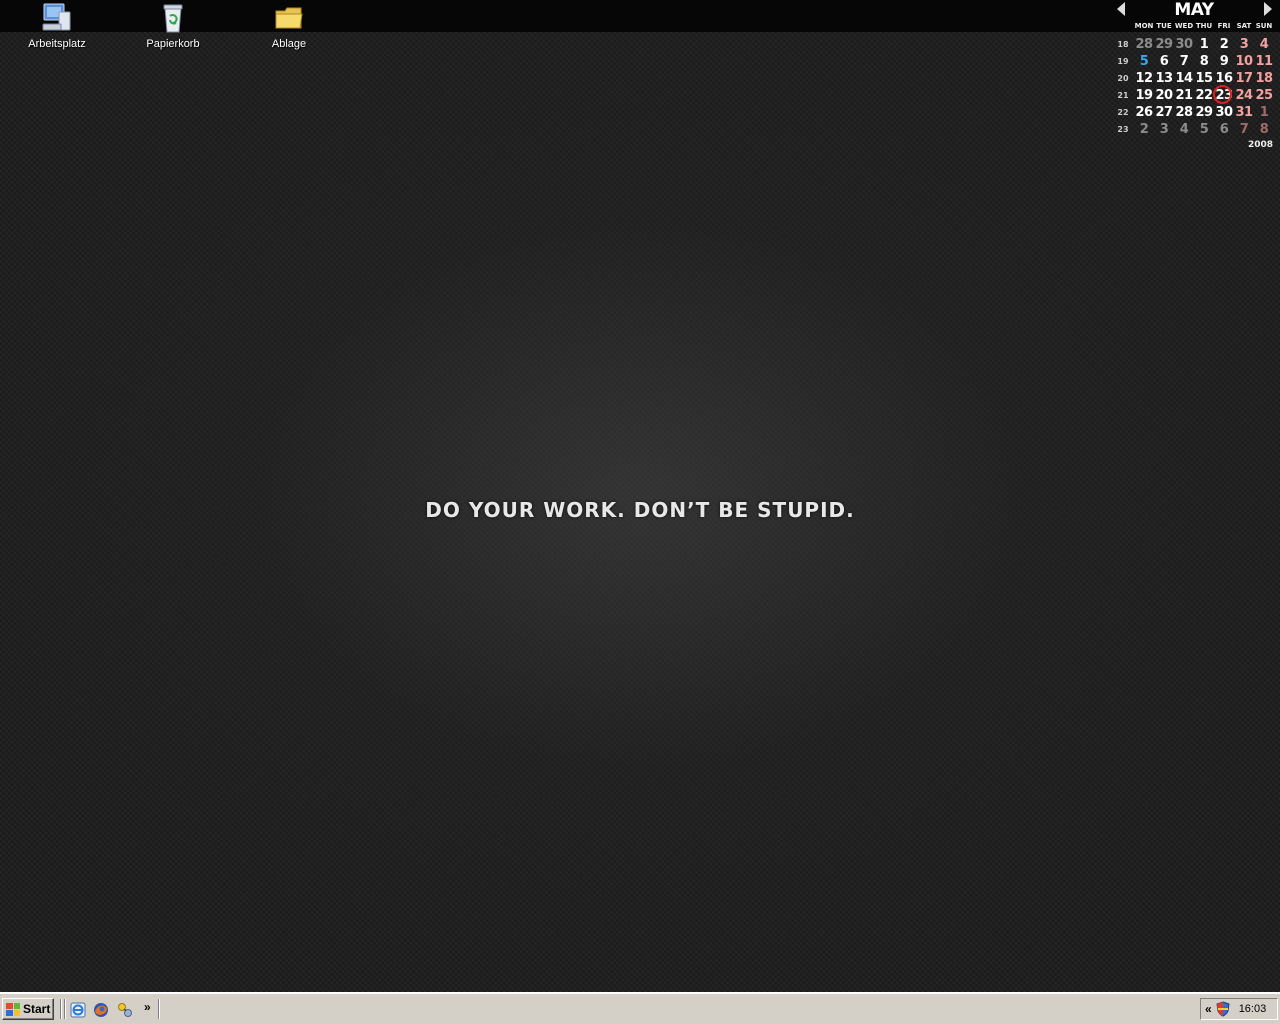 The height and width of the screenshot is (1024, 1280). I want to click on weekday-label: THU, so click(1204, 26).